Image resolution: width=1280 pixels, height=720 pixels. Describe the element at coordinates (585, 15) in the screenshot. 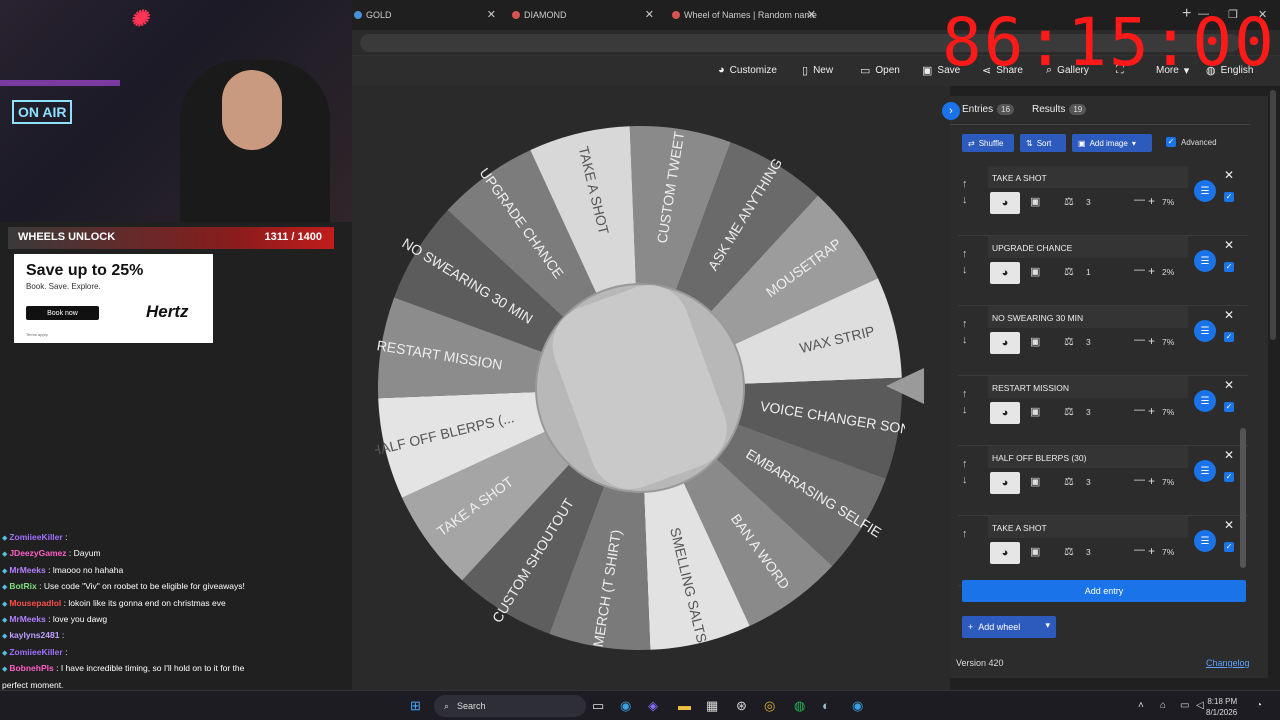

I see `tab-diamond: DIAMOND ✕` at that location.